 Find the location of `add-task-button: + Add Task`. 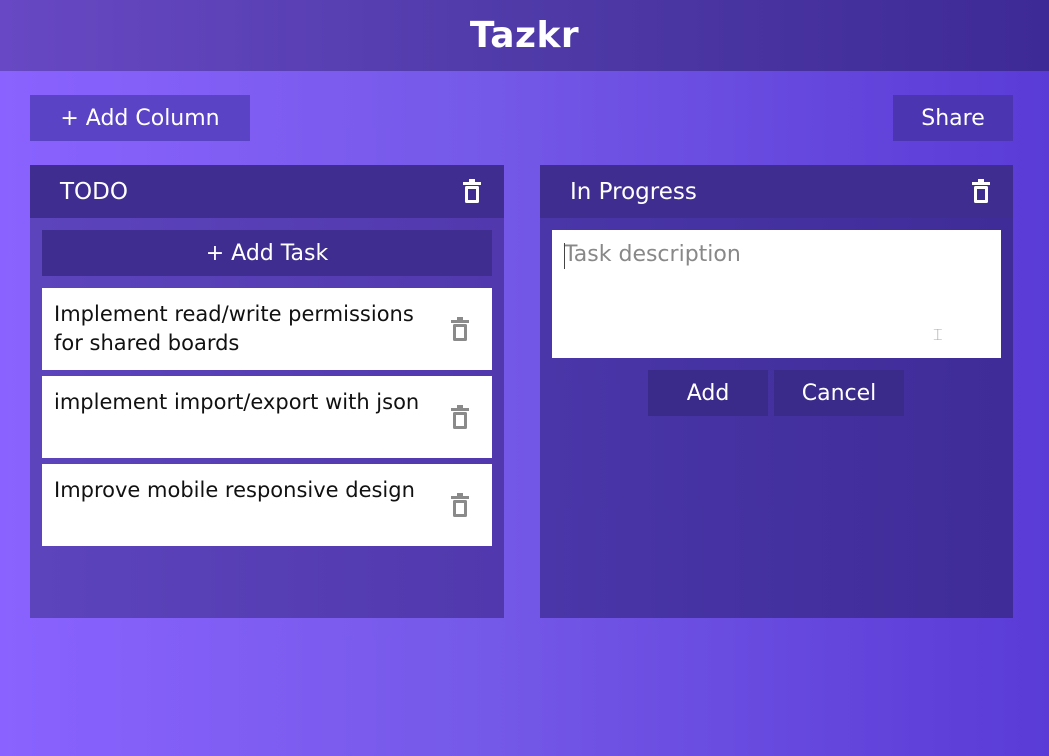

add-task-button: + Add Task is located at coordinates (267, 253).